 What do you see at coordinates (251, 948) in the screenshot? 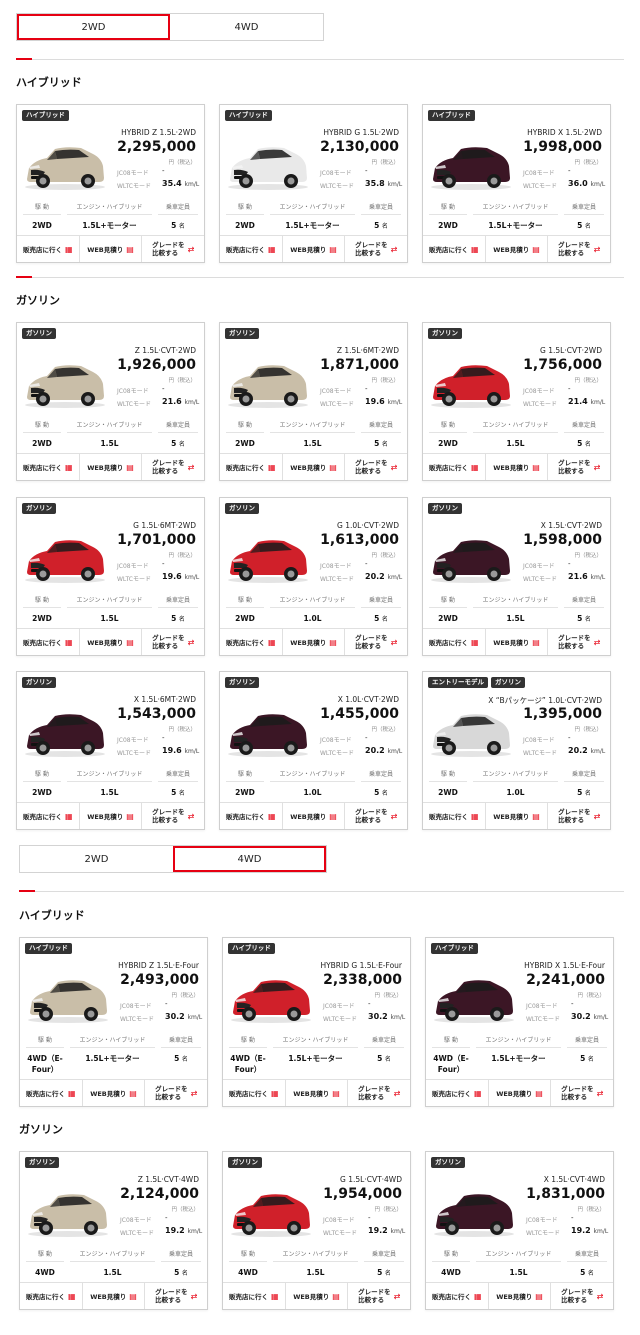
I see `category-badge: ハイブリッド` at bounding box center [251, 948].